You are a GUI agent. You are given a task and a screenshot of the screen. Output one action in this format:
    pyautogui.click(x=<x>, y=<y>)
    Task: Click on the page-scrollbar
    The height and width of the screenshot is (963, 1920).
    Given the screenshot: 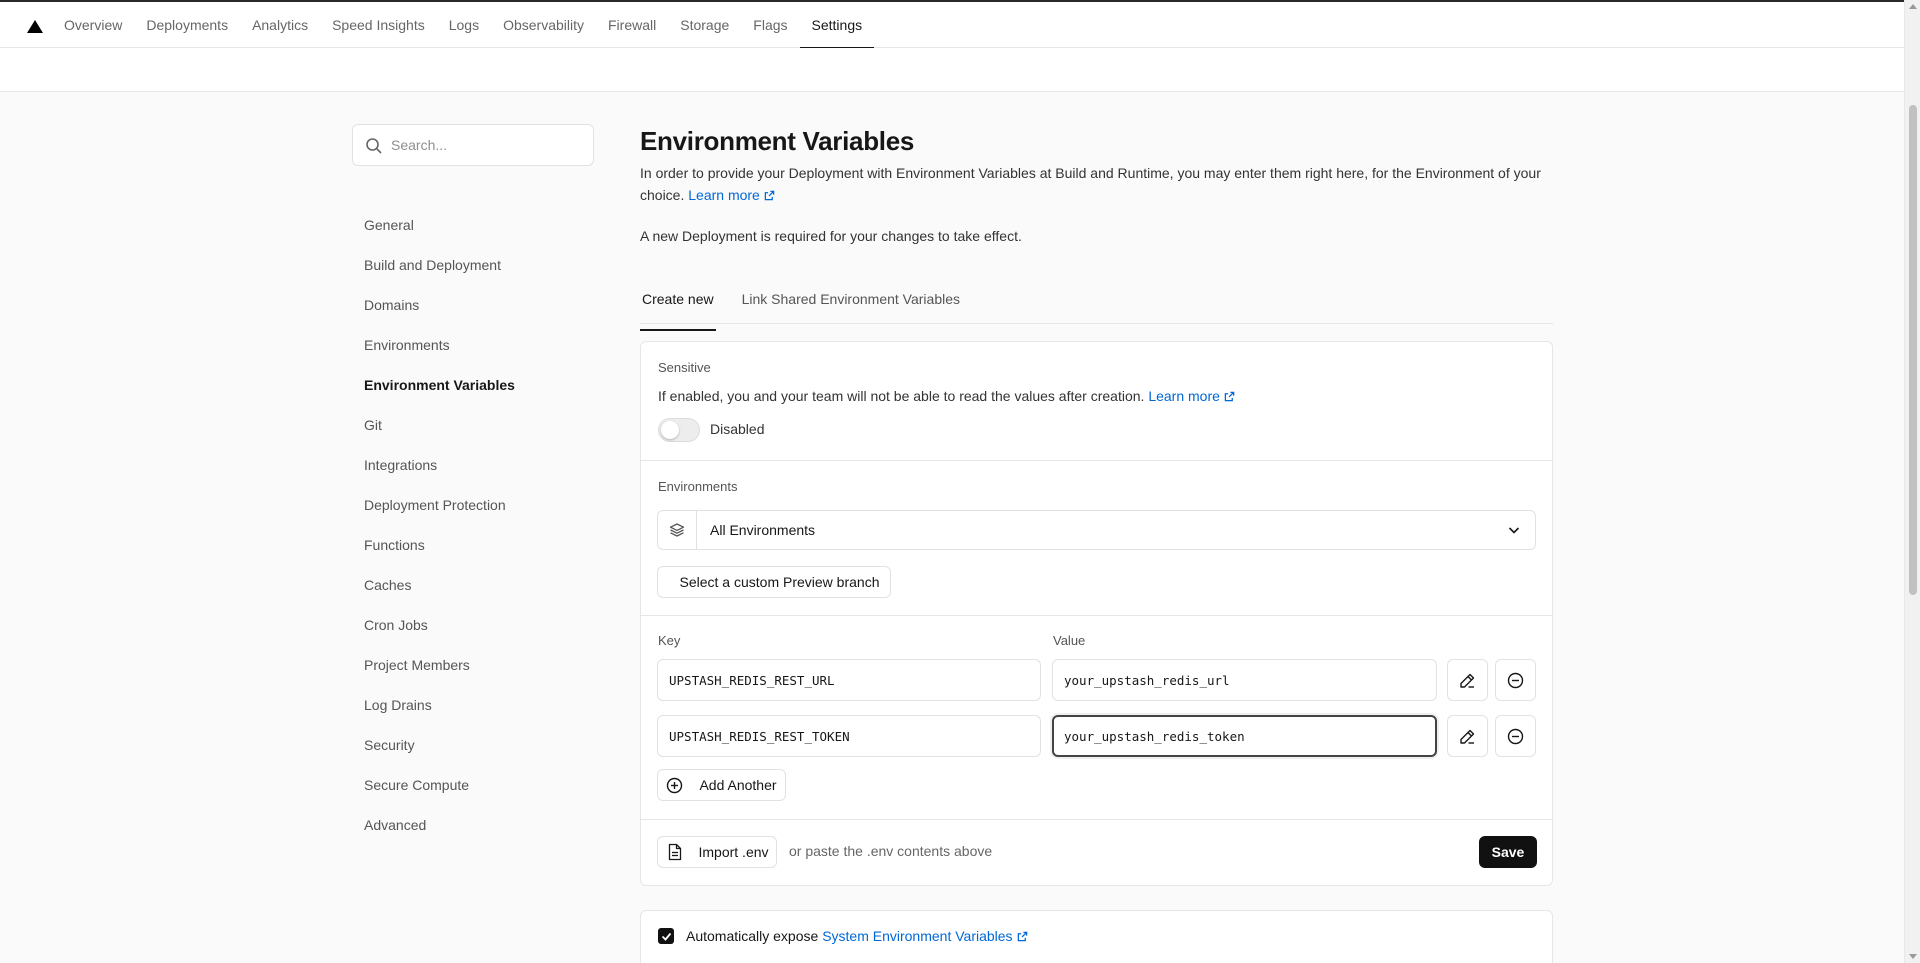 What is the action you would take?
    pyautogui.click(x=1912, y=481)
    